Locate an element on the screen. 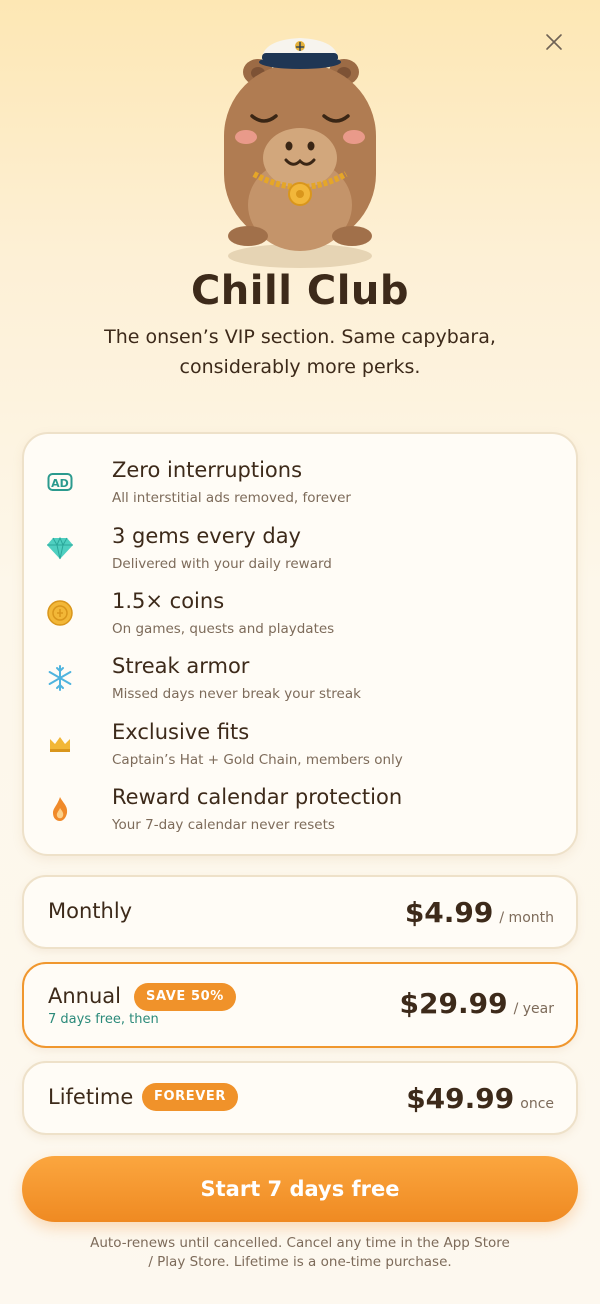 The width and height of the screenshot is (600, 1304). page-title: Chill Club is located at coordinates (300, 291).